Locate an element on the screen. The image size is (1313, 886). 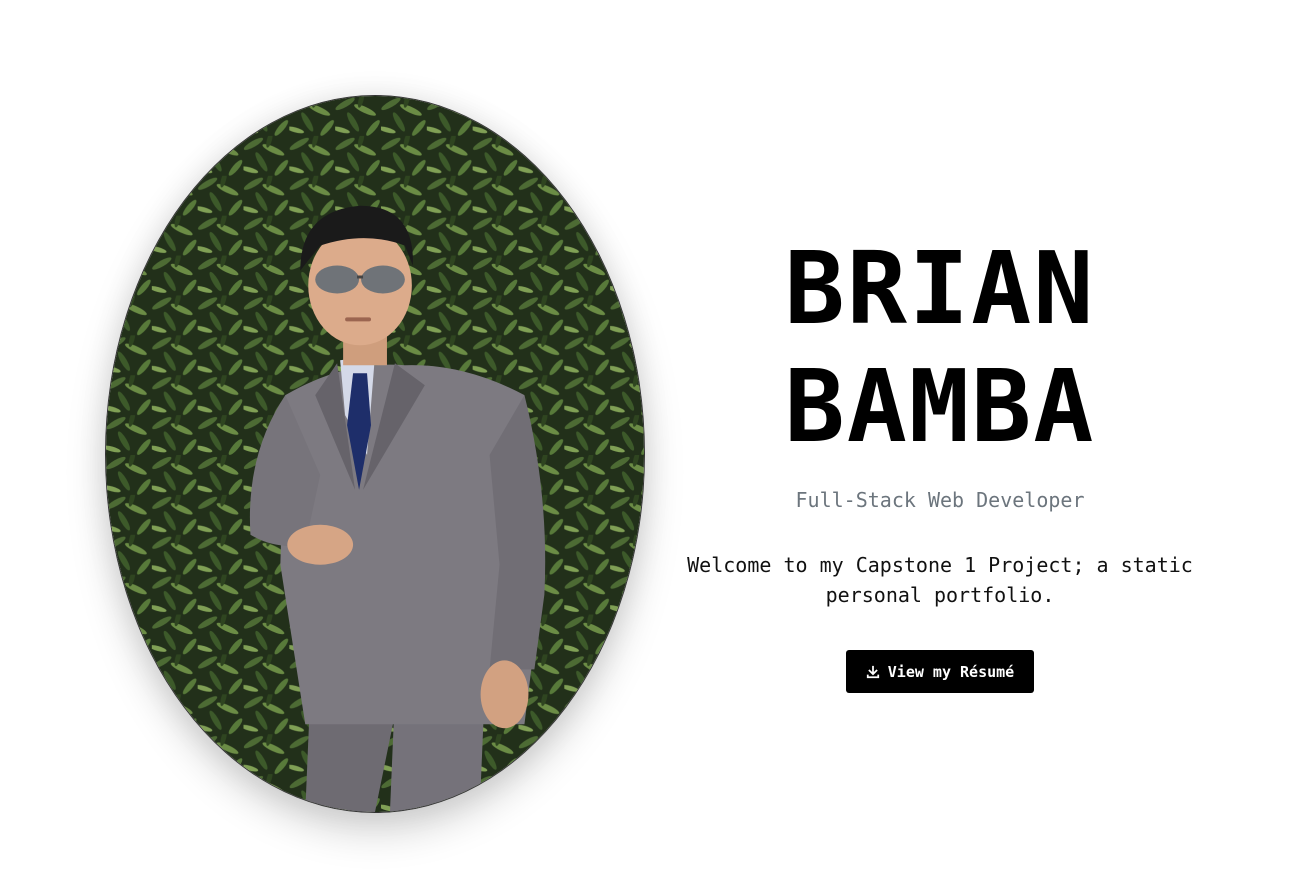
hero-name-last: BAMBA is located at coordinates (940, 406).